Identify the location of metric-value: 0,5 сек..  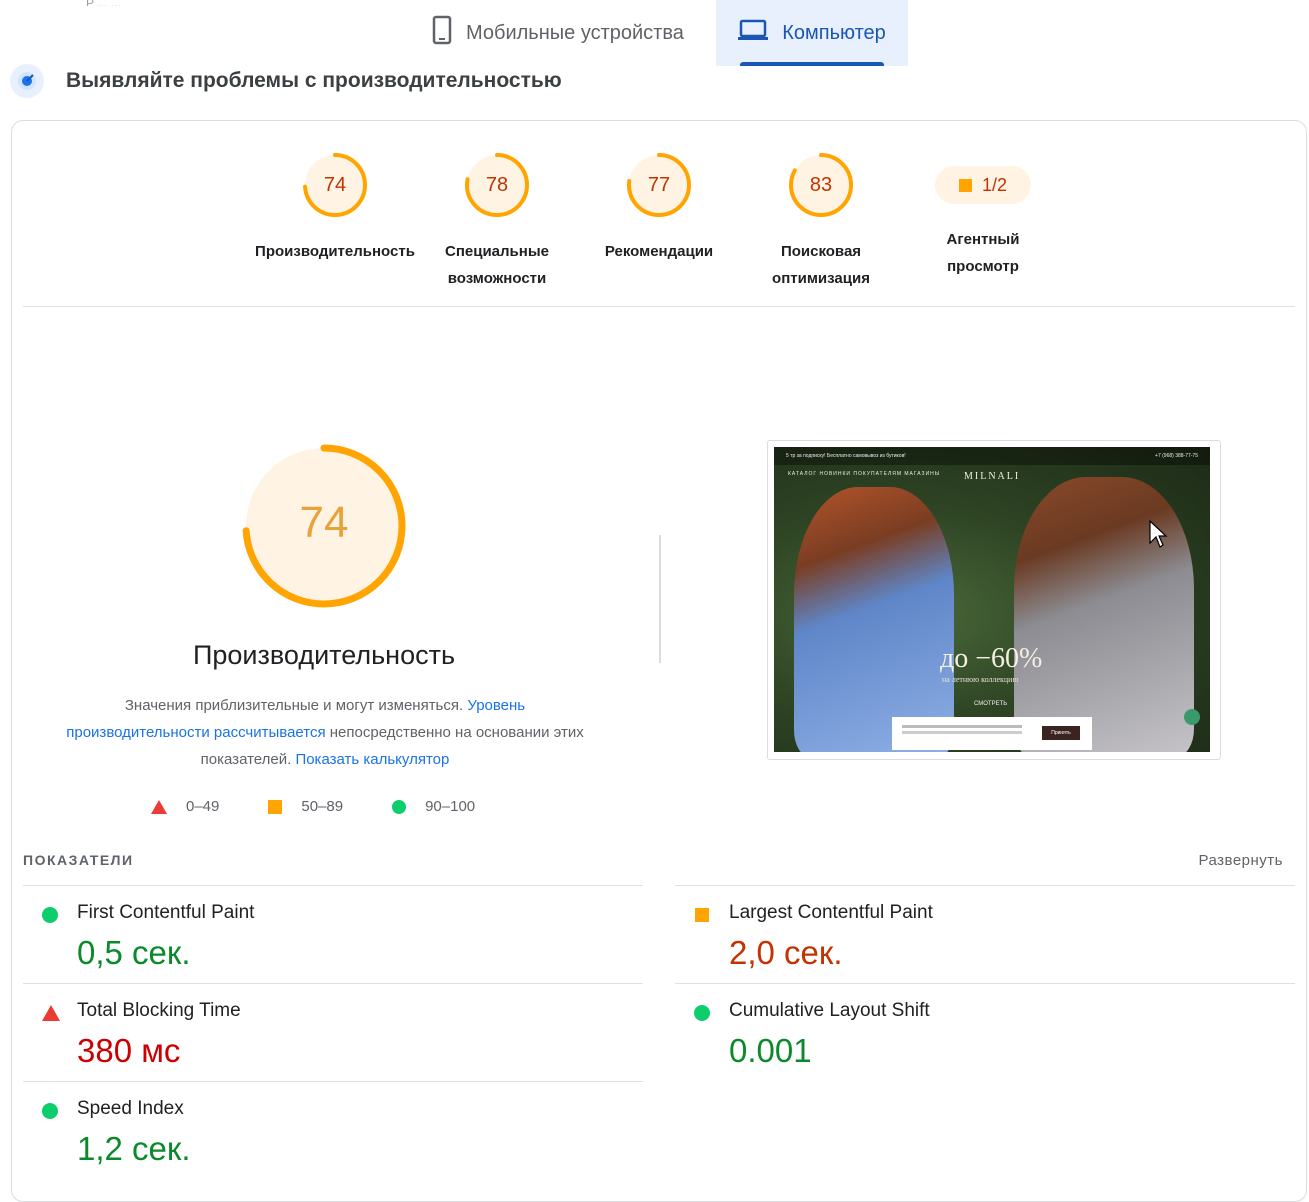
(134, 952).